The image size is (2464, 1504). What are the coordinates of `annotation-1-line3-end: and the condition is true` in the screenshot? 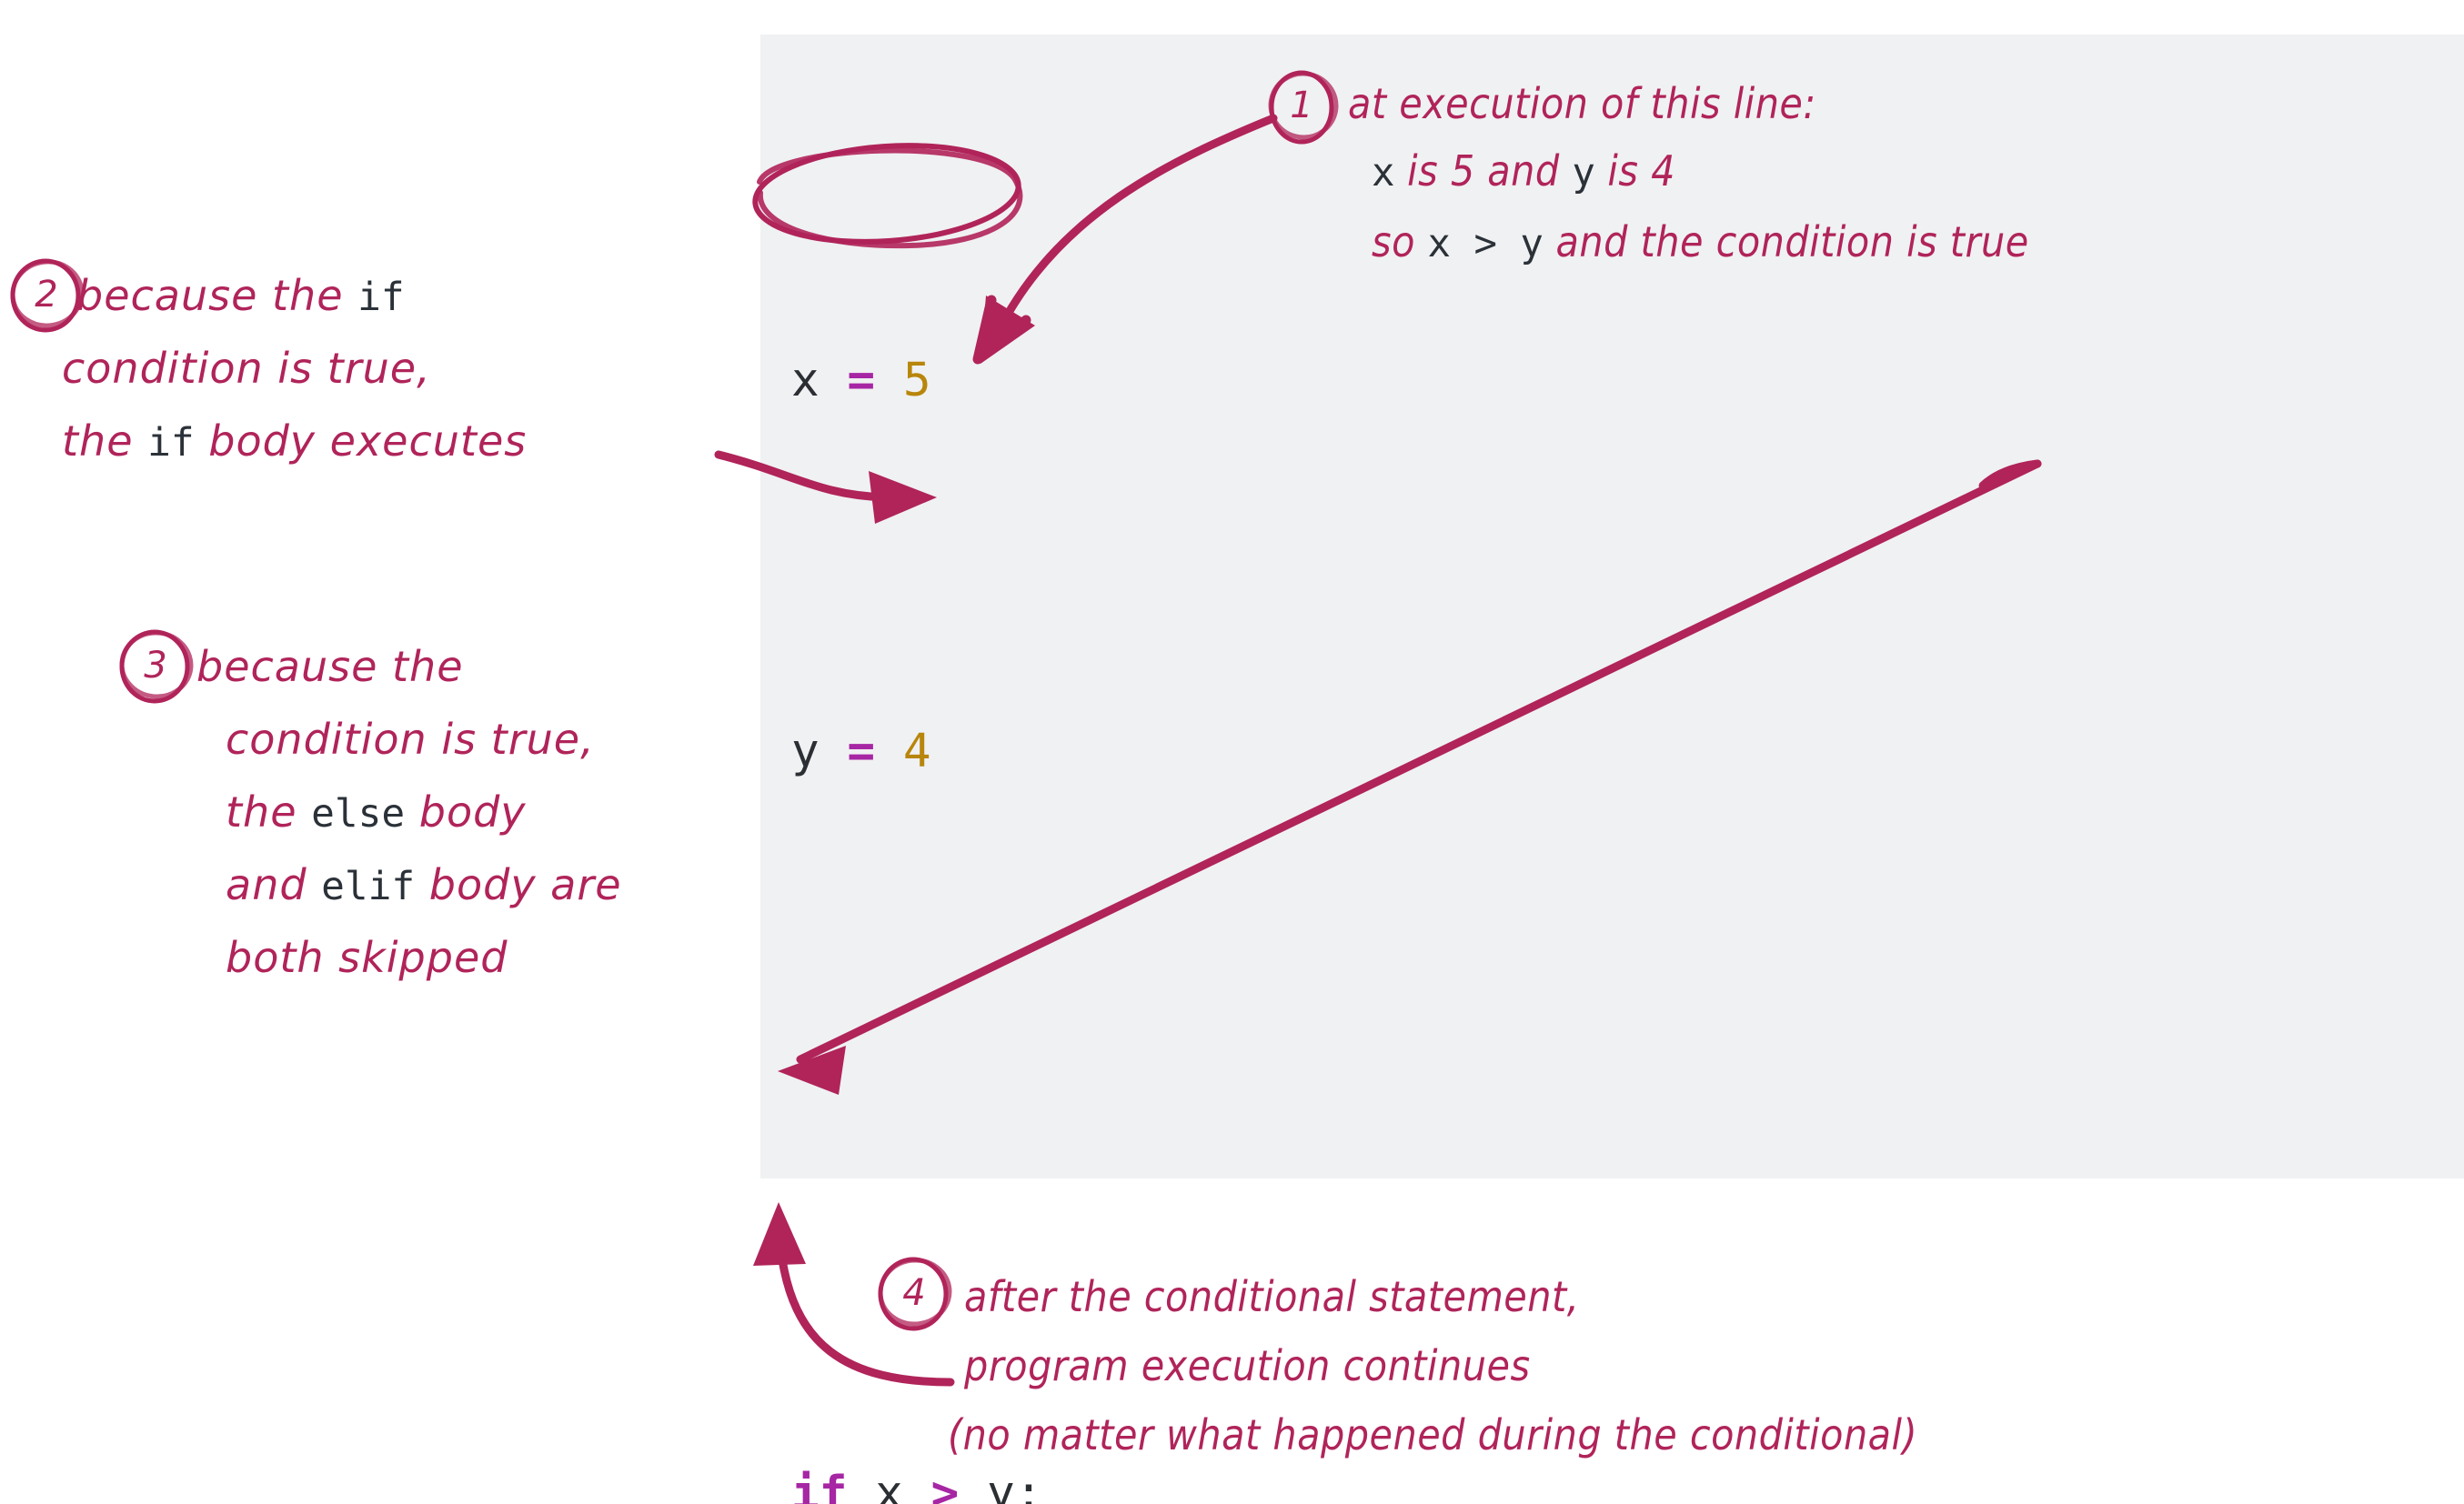 It's located at (1786, 241).